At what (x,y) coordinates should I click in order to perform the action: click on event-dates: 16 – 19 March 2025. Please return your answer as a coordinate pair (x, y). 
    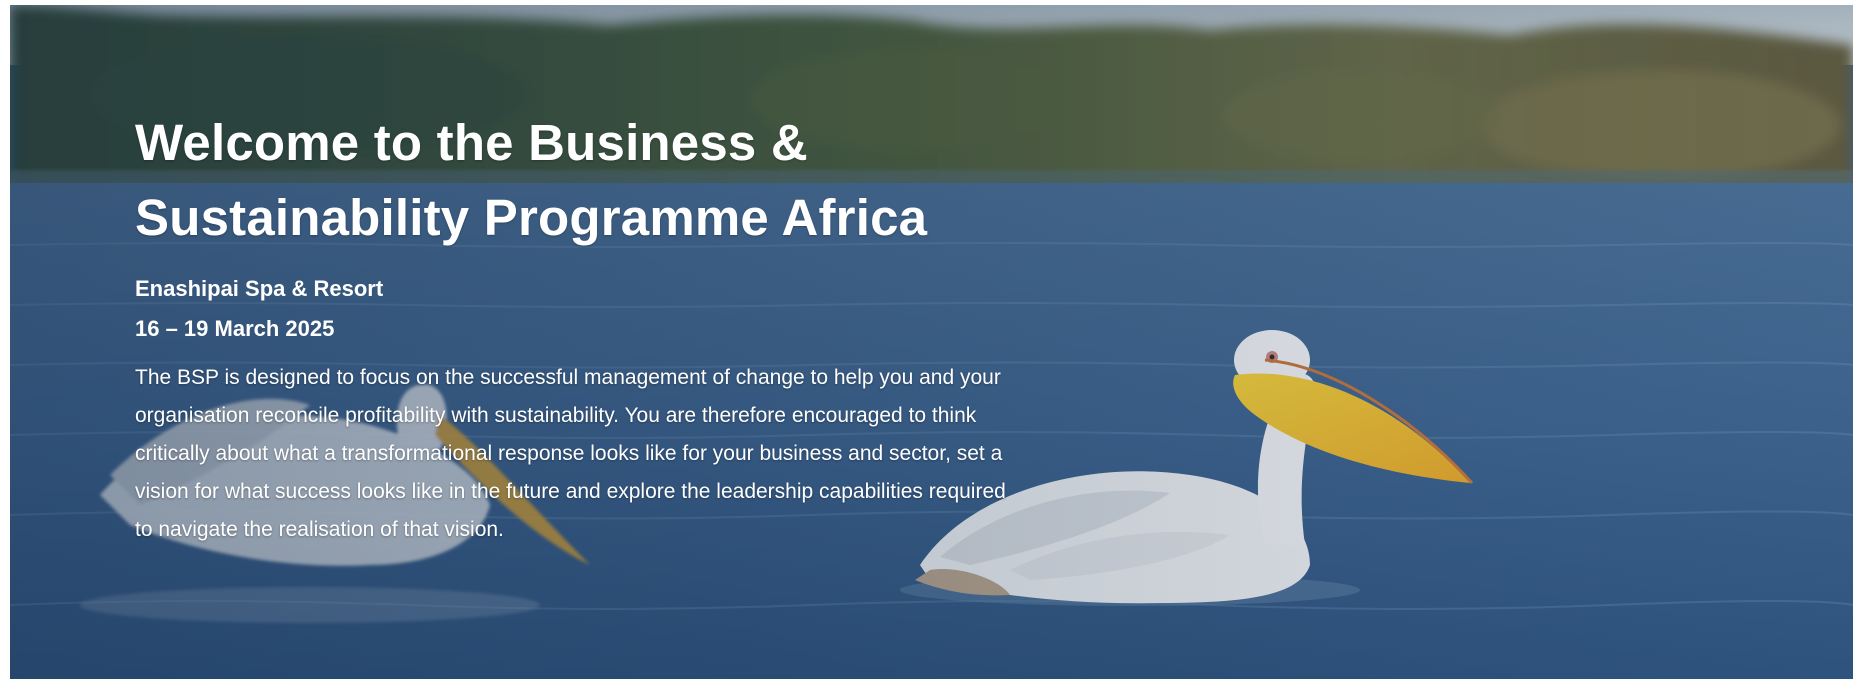
    Looking at the image, I should click on (235, 328).